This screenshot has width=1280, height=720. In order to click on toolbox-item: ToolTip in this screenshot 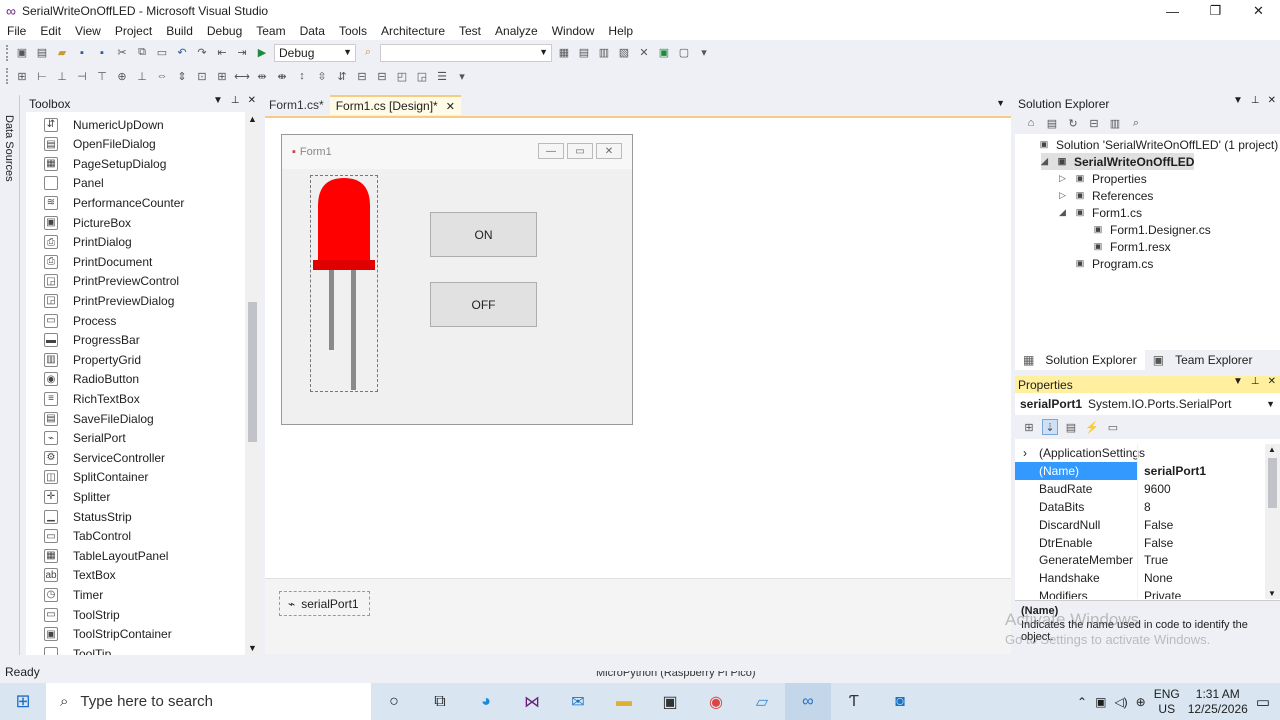, I will do `click(135, 649)`.